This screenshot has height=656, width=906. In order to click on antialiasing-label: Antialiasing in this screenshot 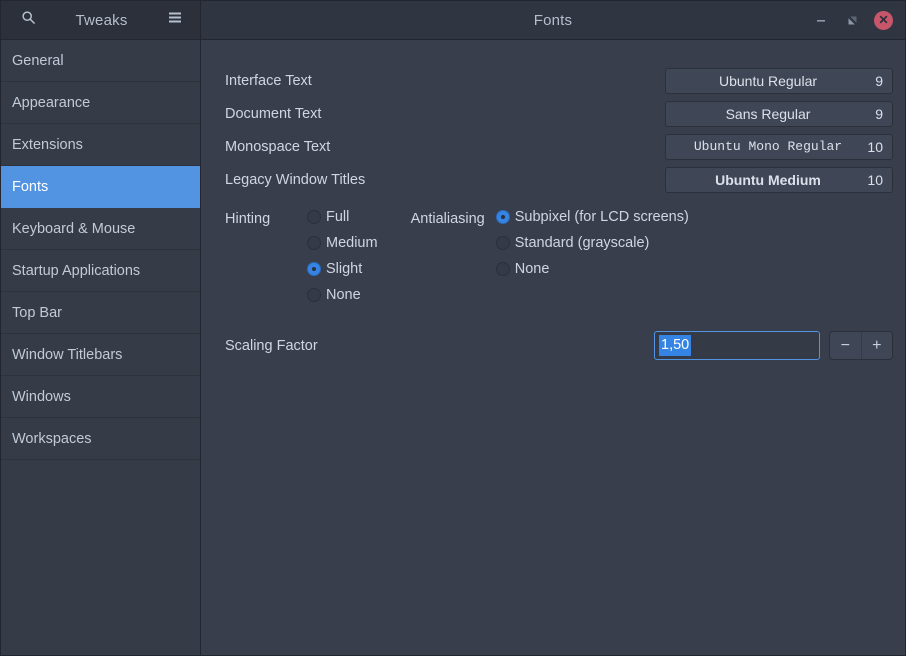, I will do `click(447, 219)`.